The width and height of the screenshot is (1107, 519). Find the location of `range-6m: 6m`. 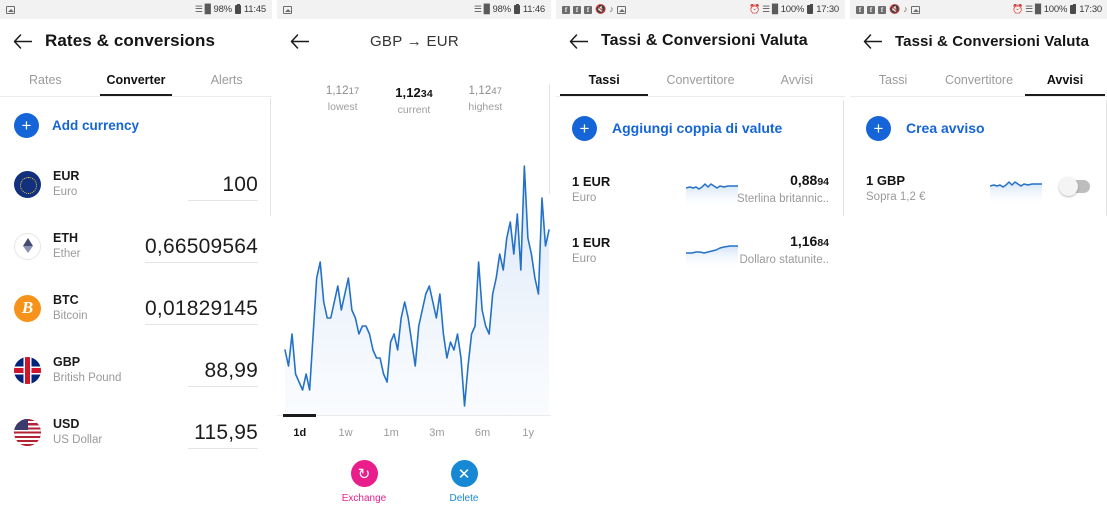

range-6m: 6m is located at coordinates (483, 430).